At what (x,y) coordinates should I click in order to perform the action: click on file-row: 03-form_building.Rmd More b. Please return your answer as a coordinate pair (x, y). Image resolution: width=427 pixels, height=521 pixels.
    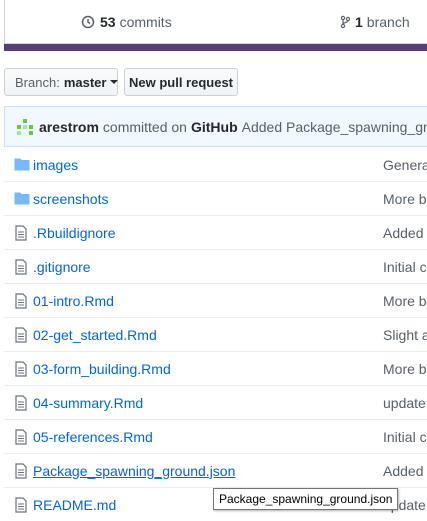
    Looking at the image, I should click on (215, 368).